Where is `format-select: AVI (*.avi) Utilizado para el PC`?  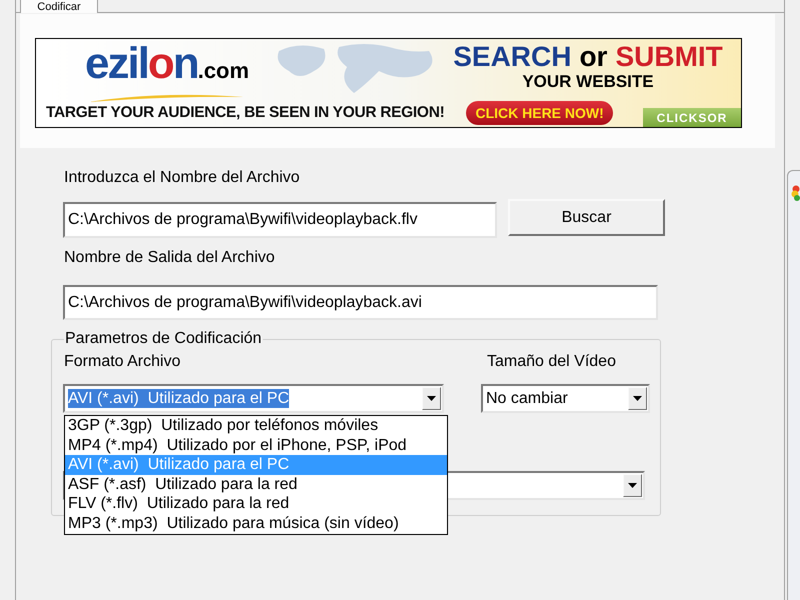
format-select: AVI (*.avi) Utilizado para el PC is located at coordinates (253, 398).